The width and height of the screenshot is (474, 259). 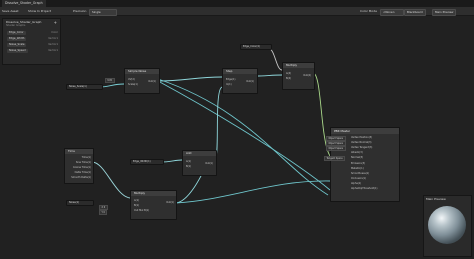 What do you see at coordinates (133, 84) in the screenshot?
I see `input-port: Scale(1)` at bounding box center [133, 84].